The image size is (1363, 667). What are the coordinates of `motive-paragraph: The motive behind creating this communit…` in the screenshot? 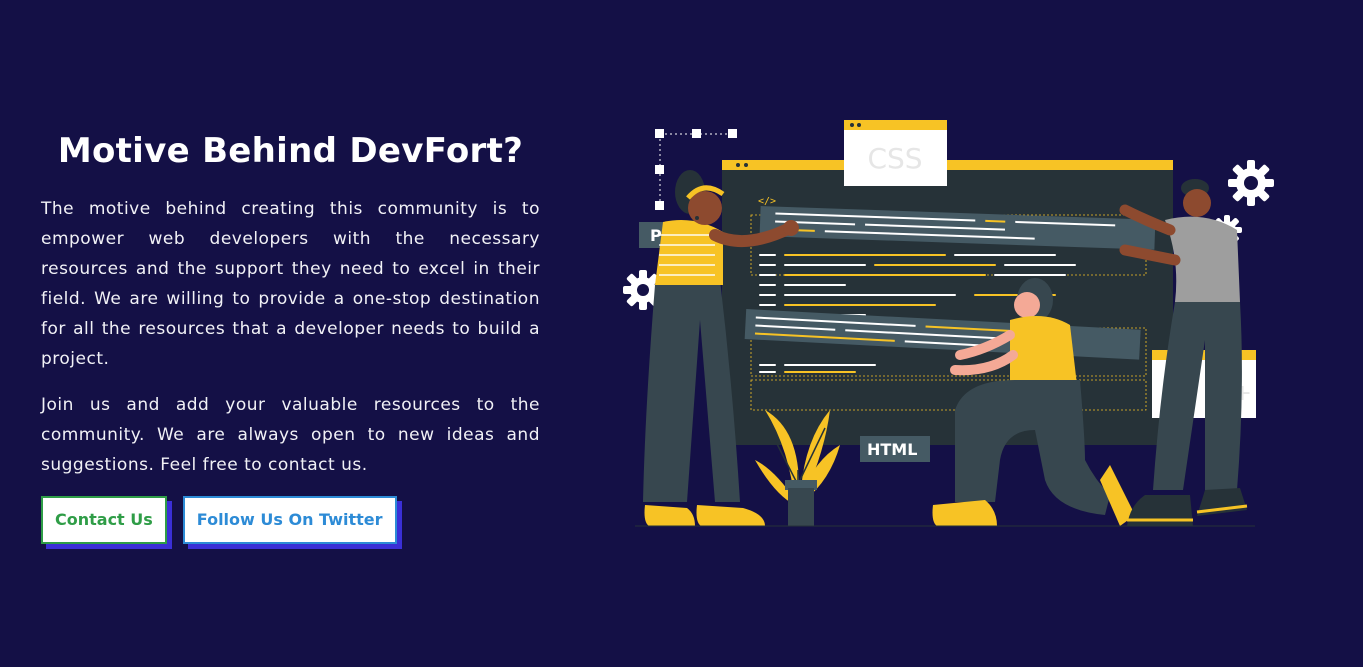 It's located at (290, 284).